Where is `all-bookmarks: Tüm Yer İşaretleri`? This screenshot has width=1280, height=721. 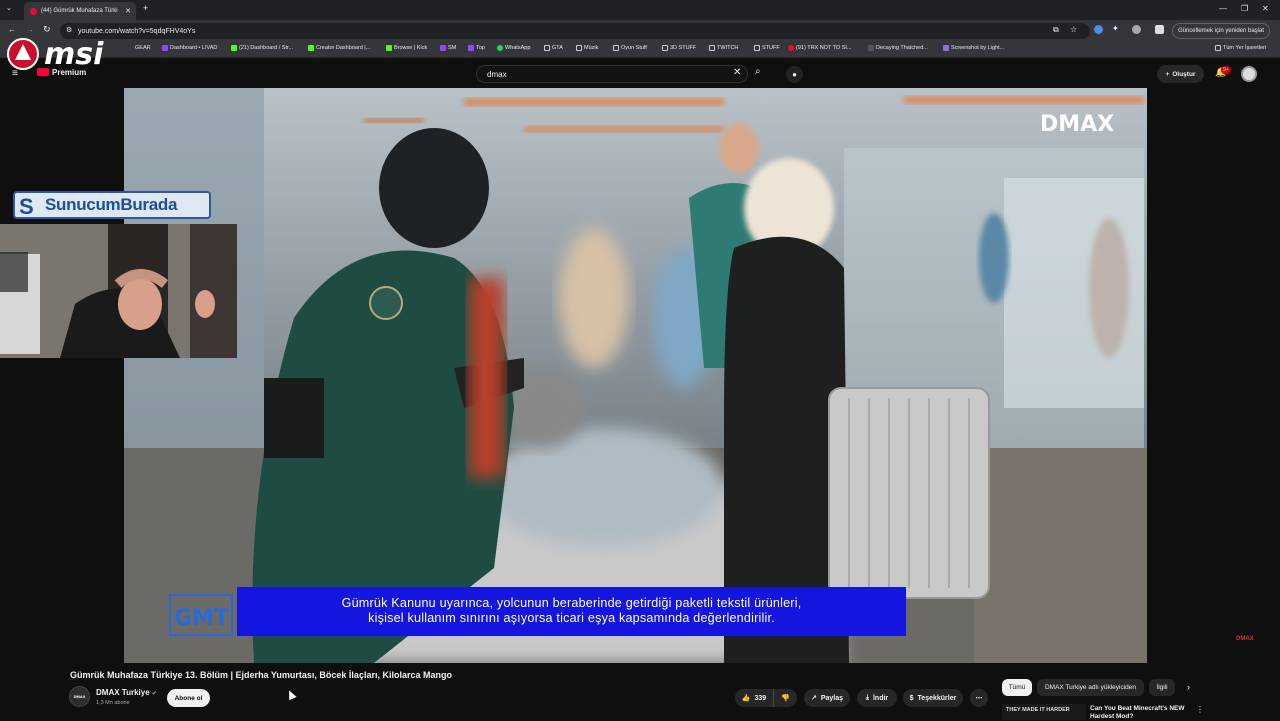 all-bookmarks: Tüm Yer İşaretleri is located at coordinates (1240, 48).